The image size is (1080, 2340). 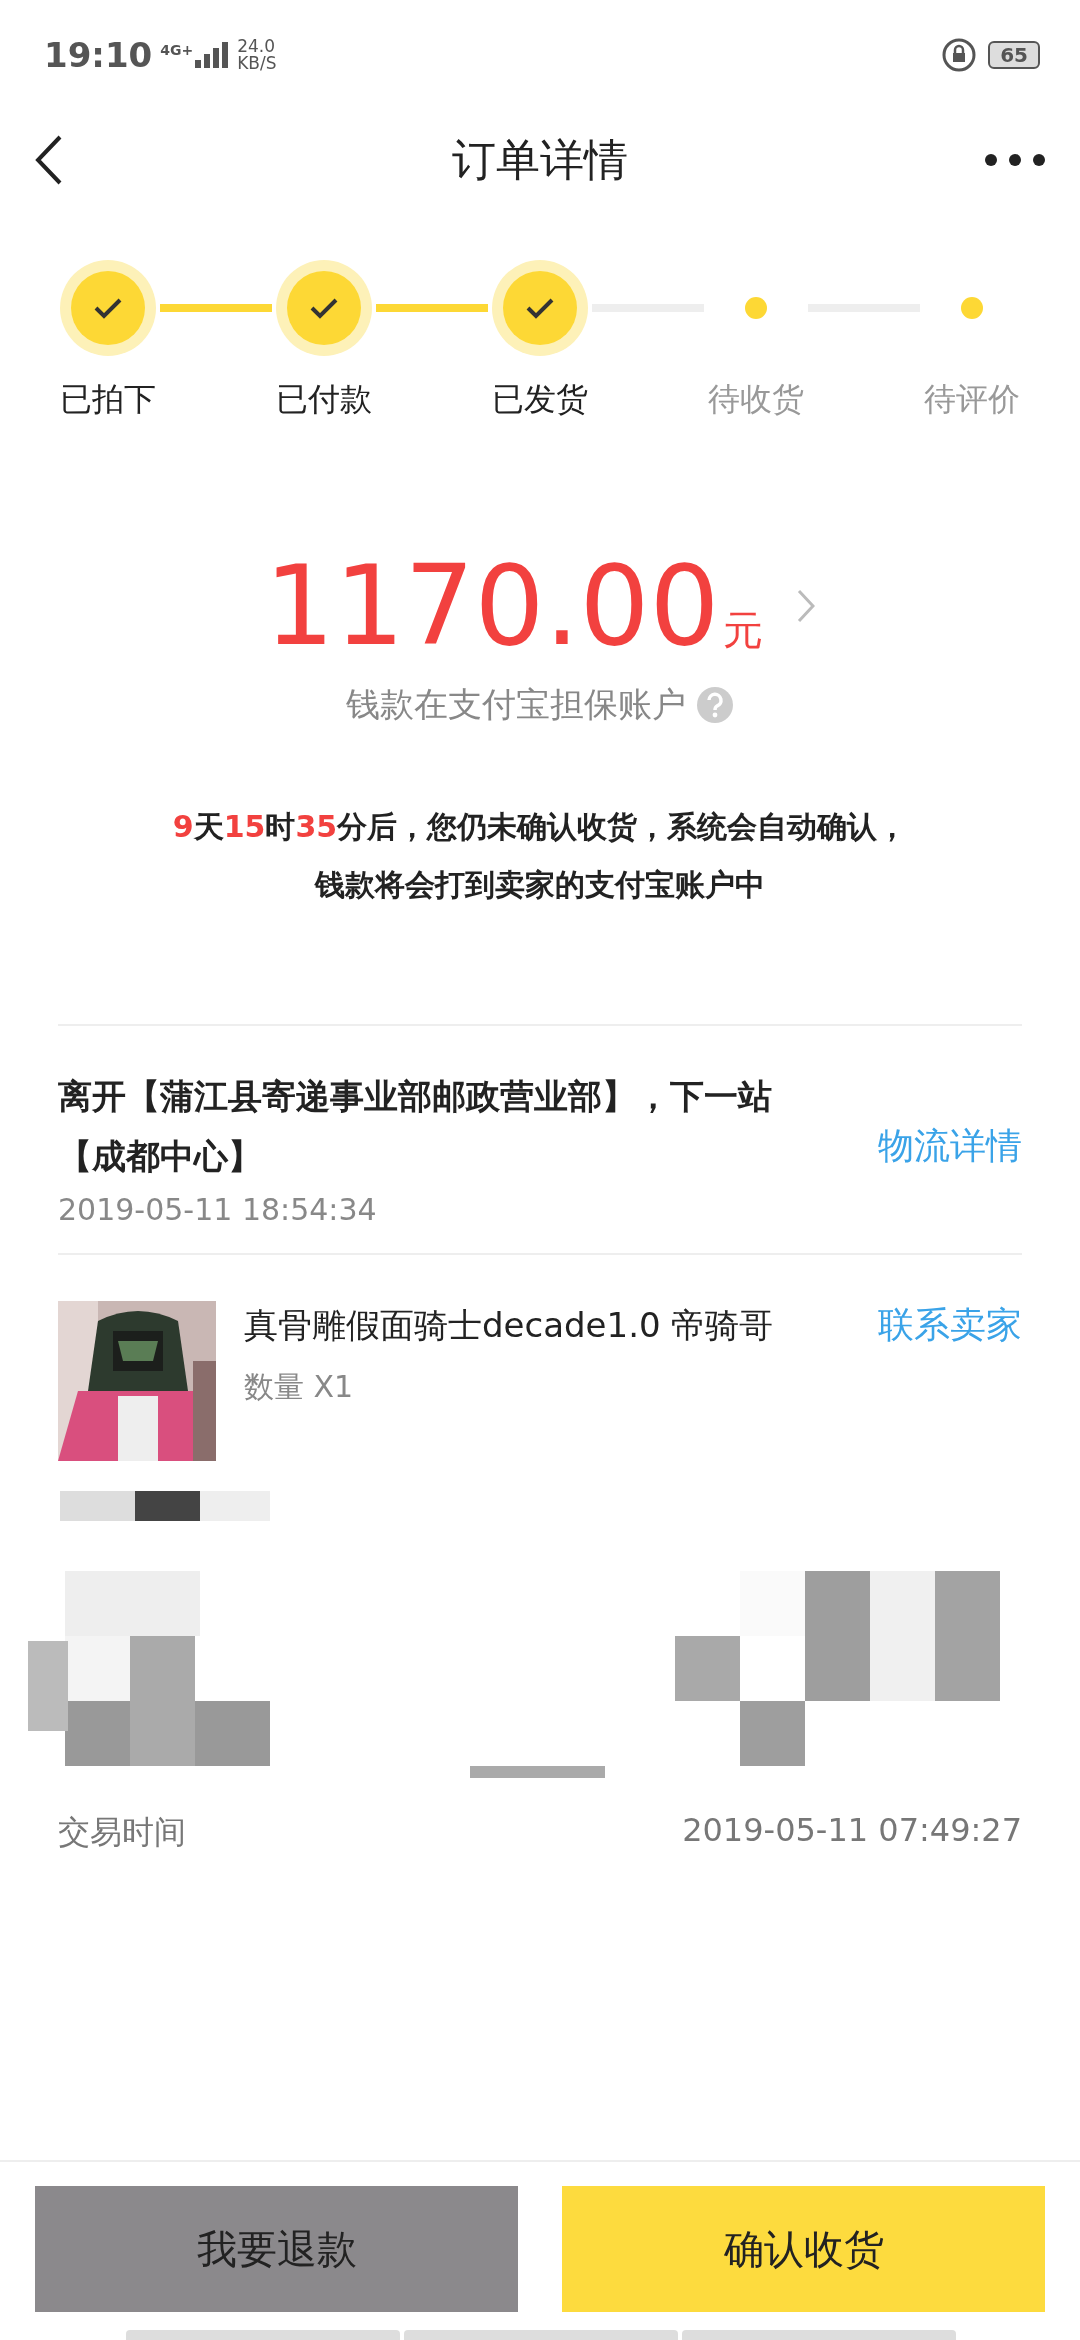 I want to click on step-label: 待评价, so click(x=972, y=399).